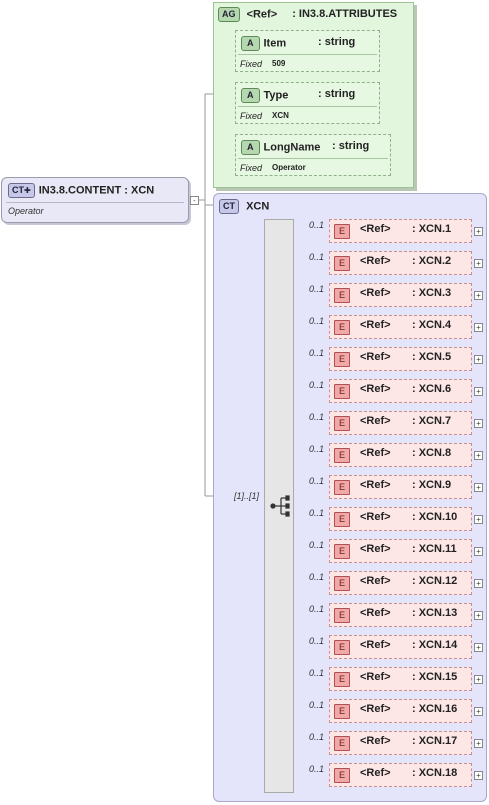 Image resolution: width=489 pixels, height=805 pixels. I want to click on sequence-compositor, so click(279, 506).